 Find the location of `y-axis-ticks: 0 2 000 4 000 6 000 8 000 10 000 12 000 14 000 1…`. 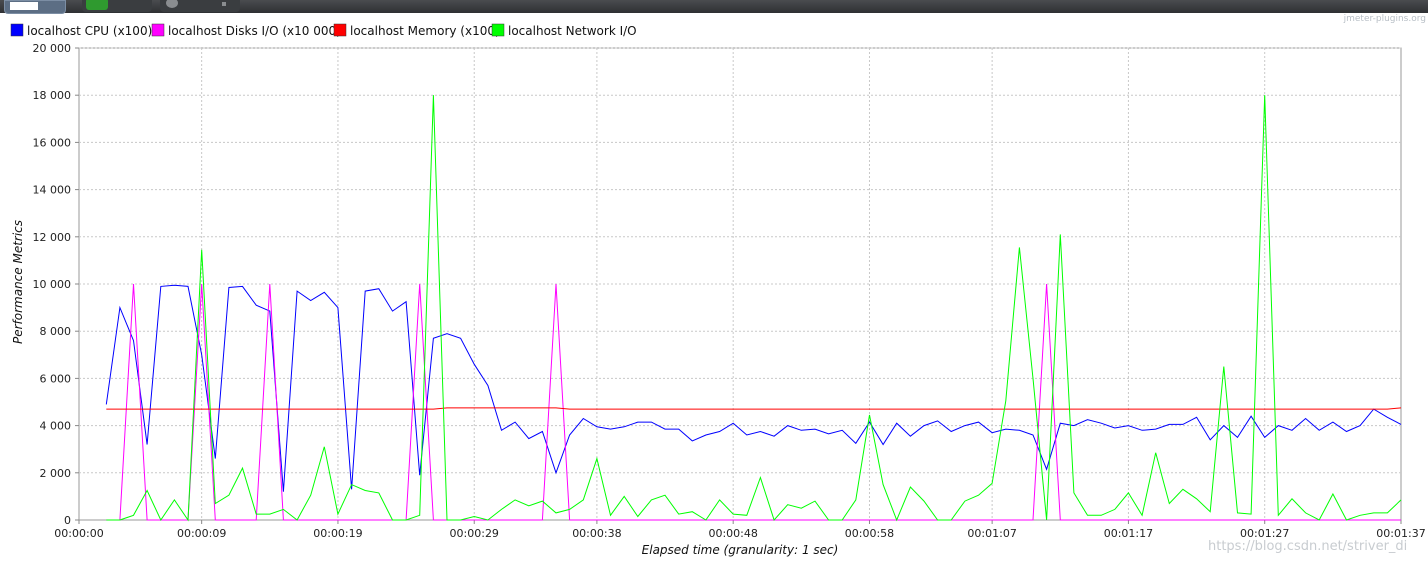

y-axis-ticks: 0 2 000 4 000 6 000 8 000 10 000 12 000 14 000 1… is located at coordinates (56, 284).